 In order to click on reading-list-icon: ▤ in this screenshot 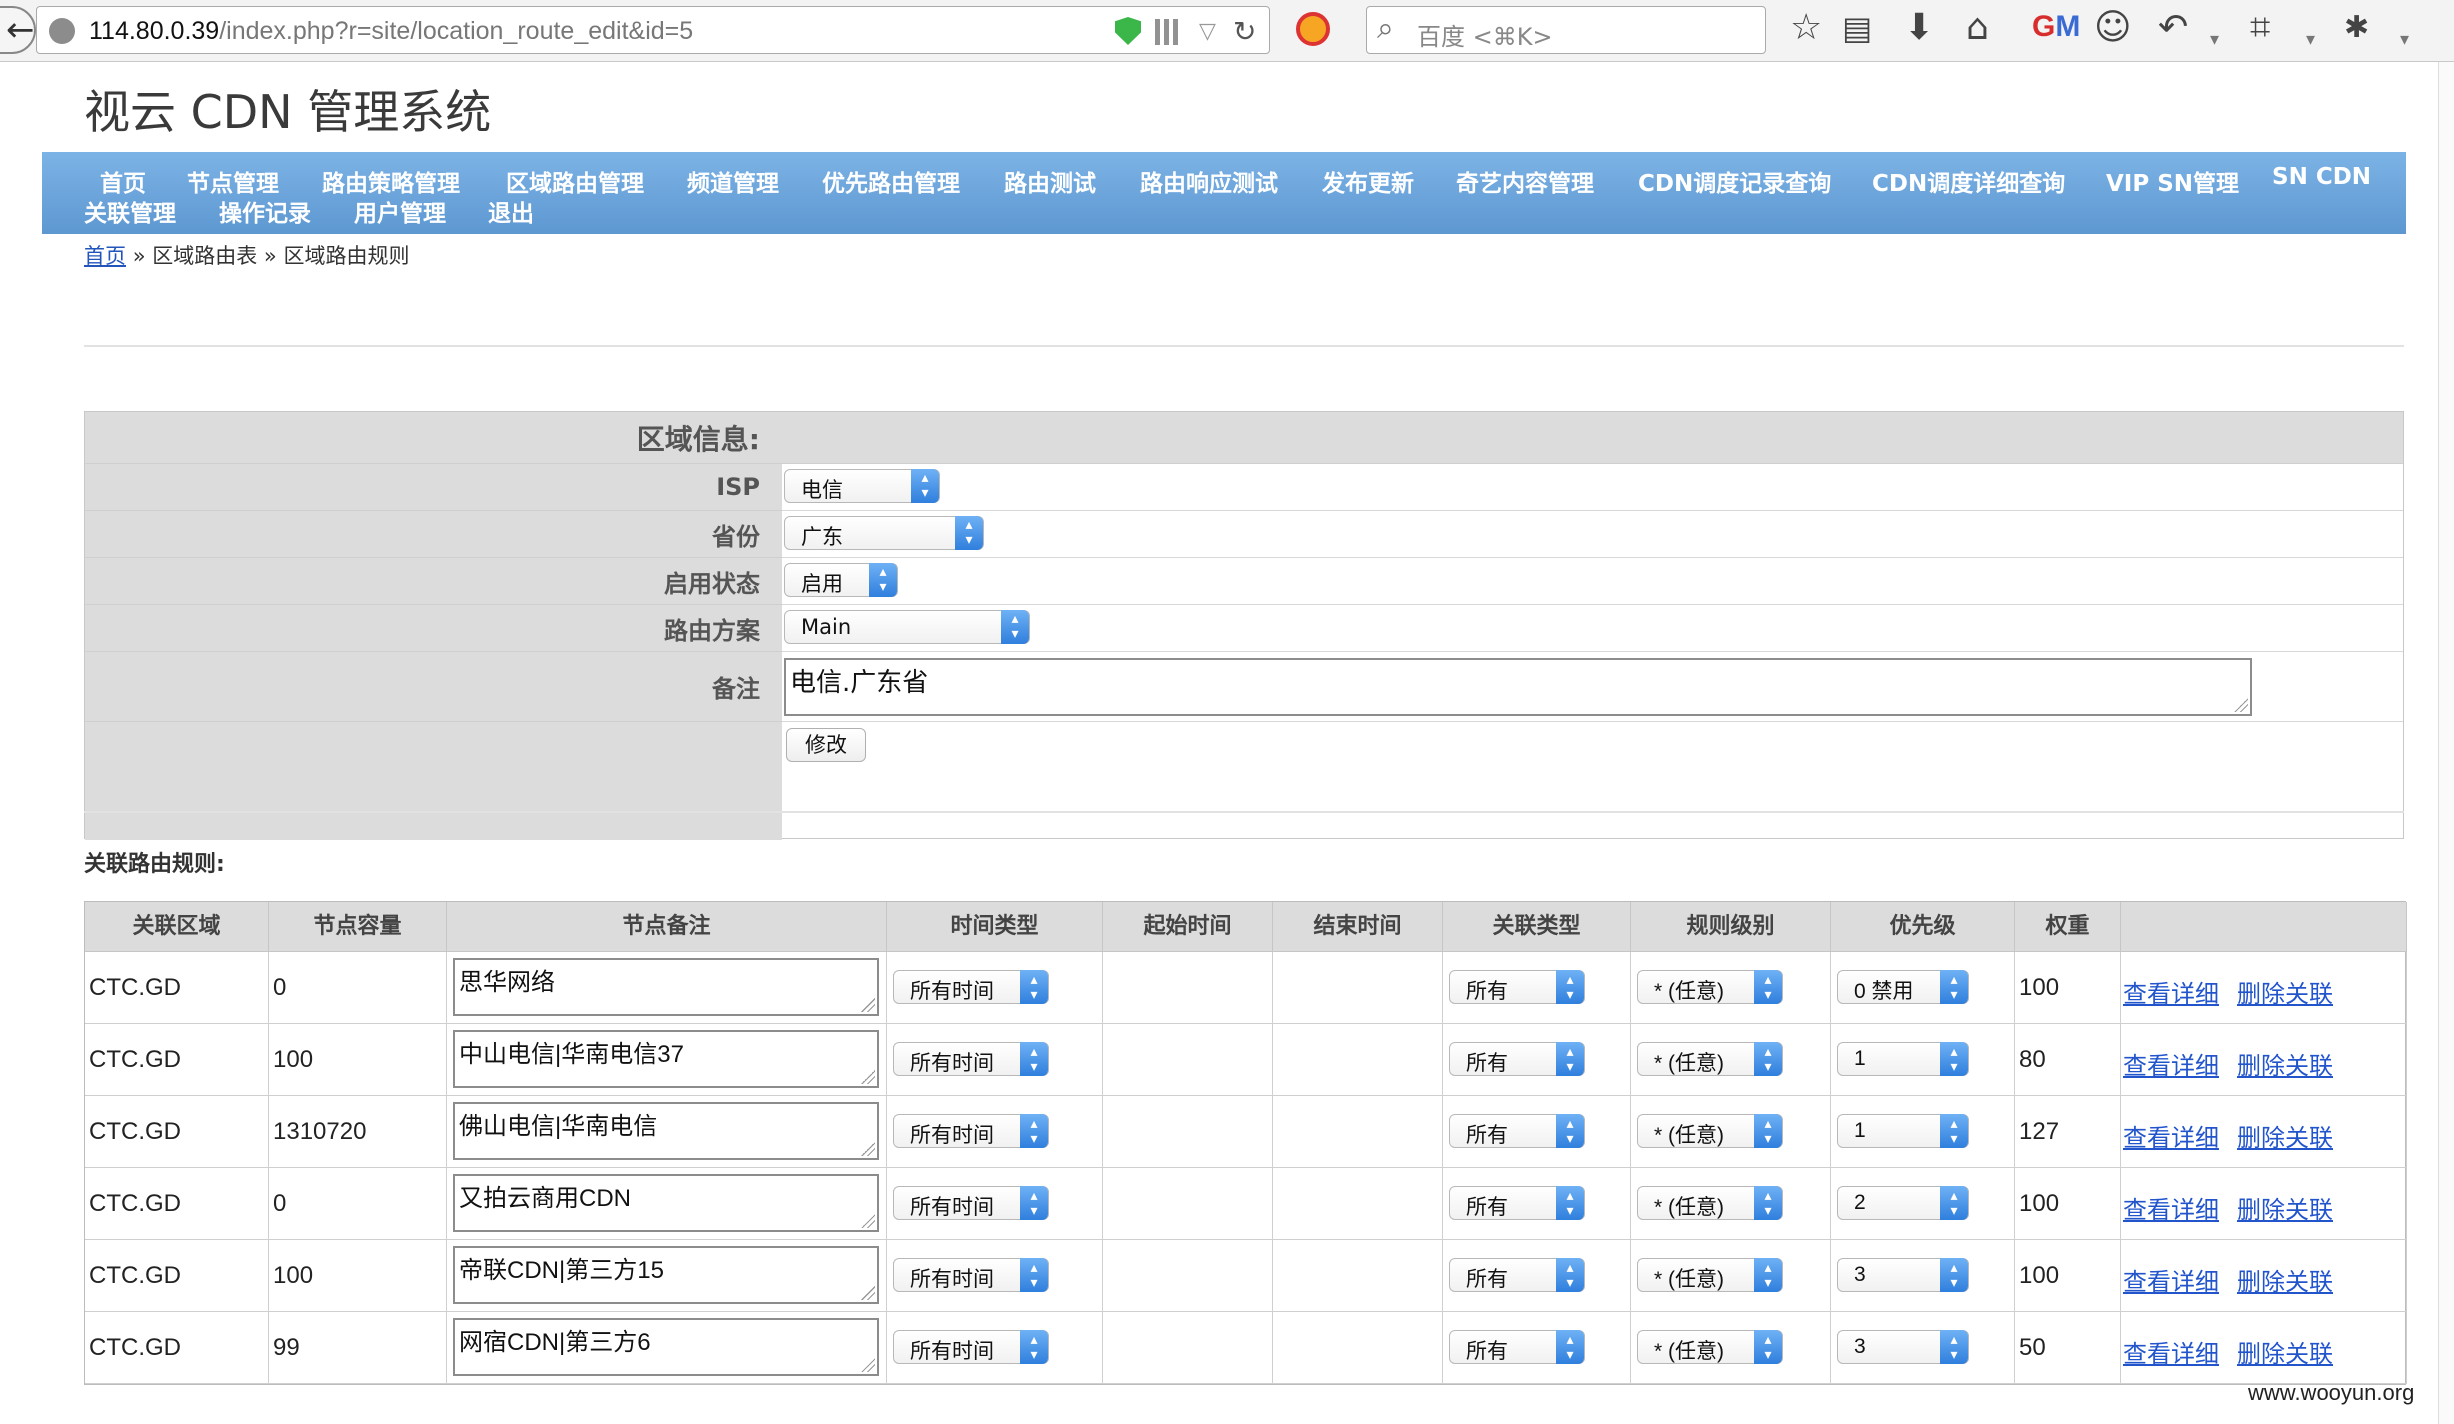, I will do `click(1857, 28)`.